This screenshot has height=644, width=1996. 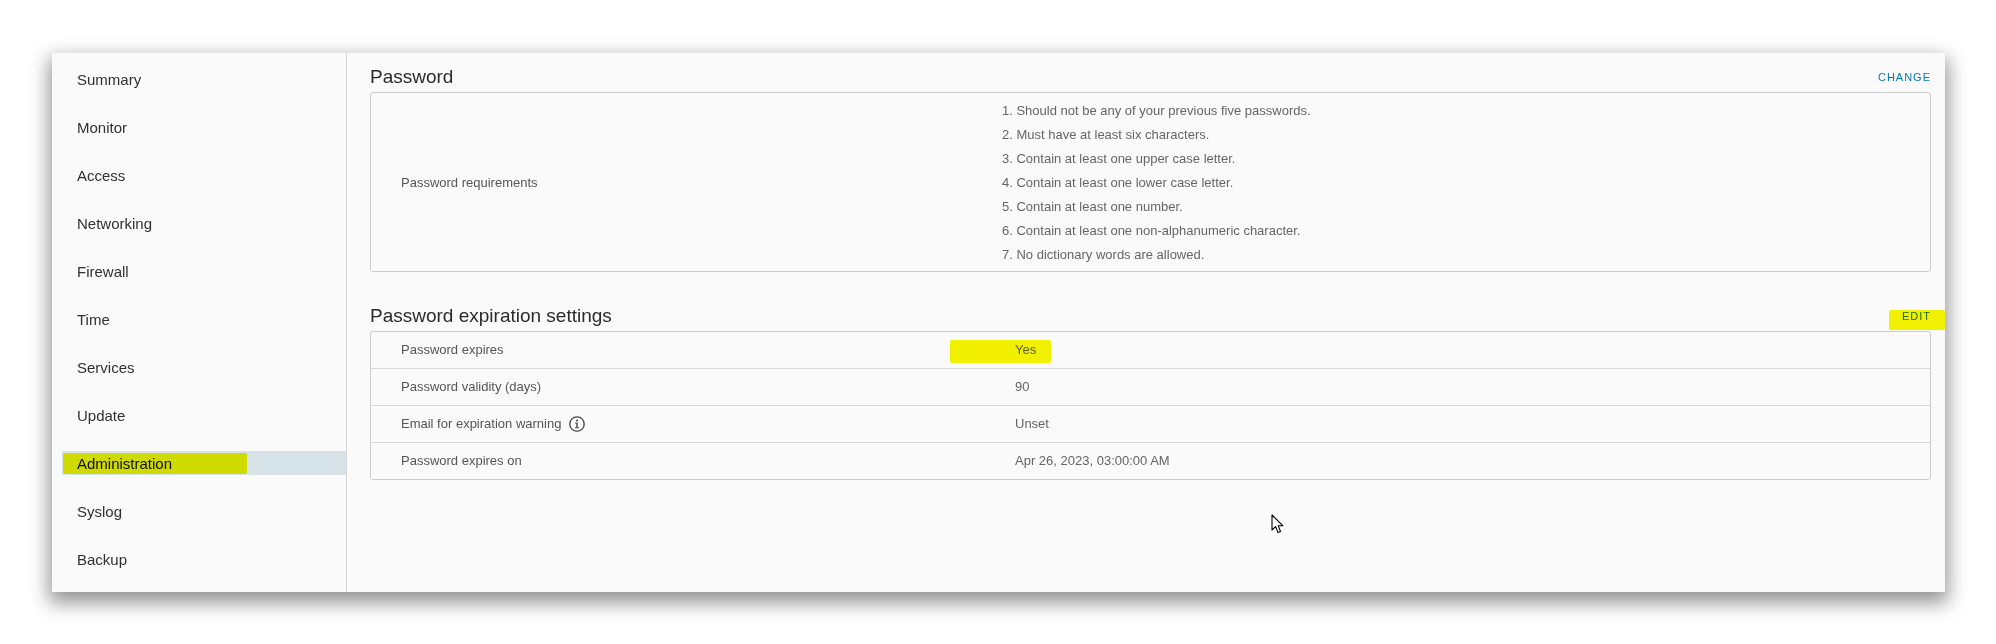 I want to click on sidebar-item: Time, so click(x=204, y=319).